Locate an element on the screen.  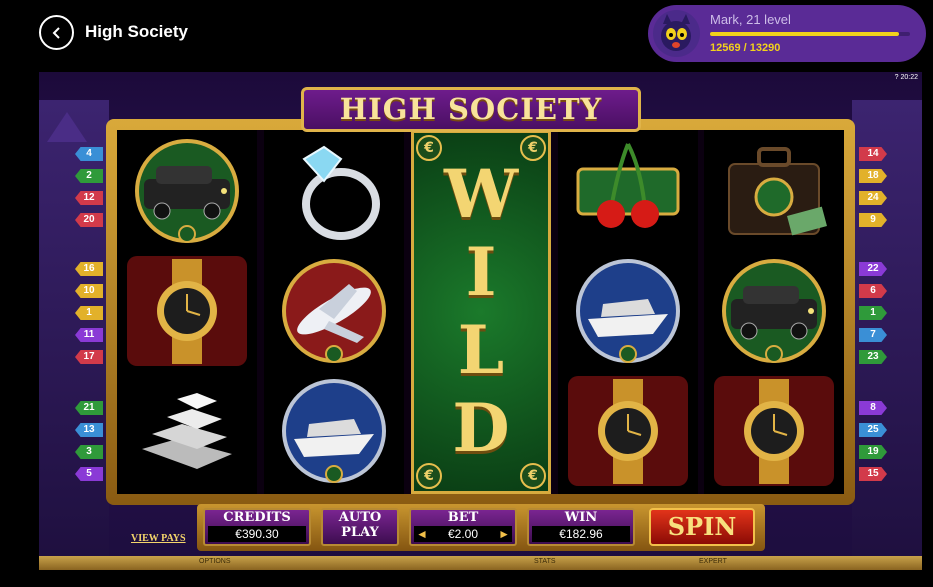
cherries-icon is located at coordinates (628, 191).